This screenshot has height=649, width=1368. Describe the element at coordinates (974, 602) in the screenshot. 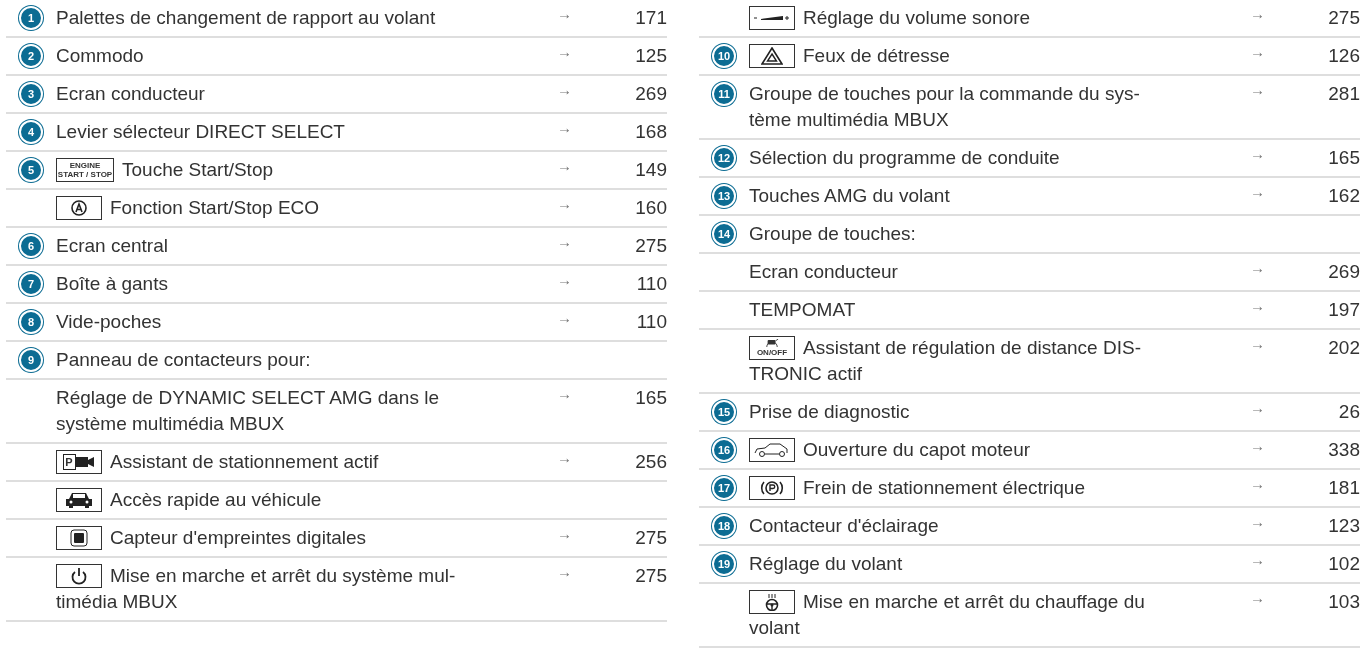

I see `item-label: Mise en marche et arrêt du chauffage du` at that location.